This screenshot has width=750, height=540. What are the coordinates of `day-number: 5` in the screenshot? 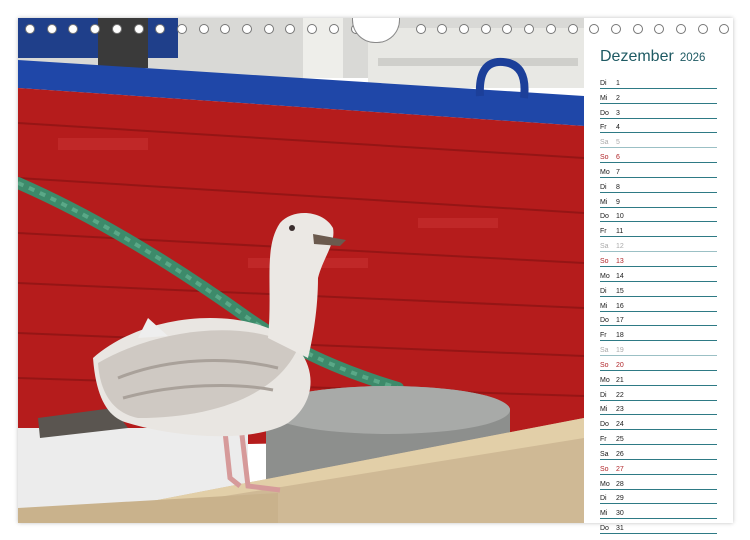 It's located at (618, 143).